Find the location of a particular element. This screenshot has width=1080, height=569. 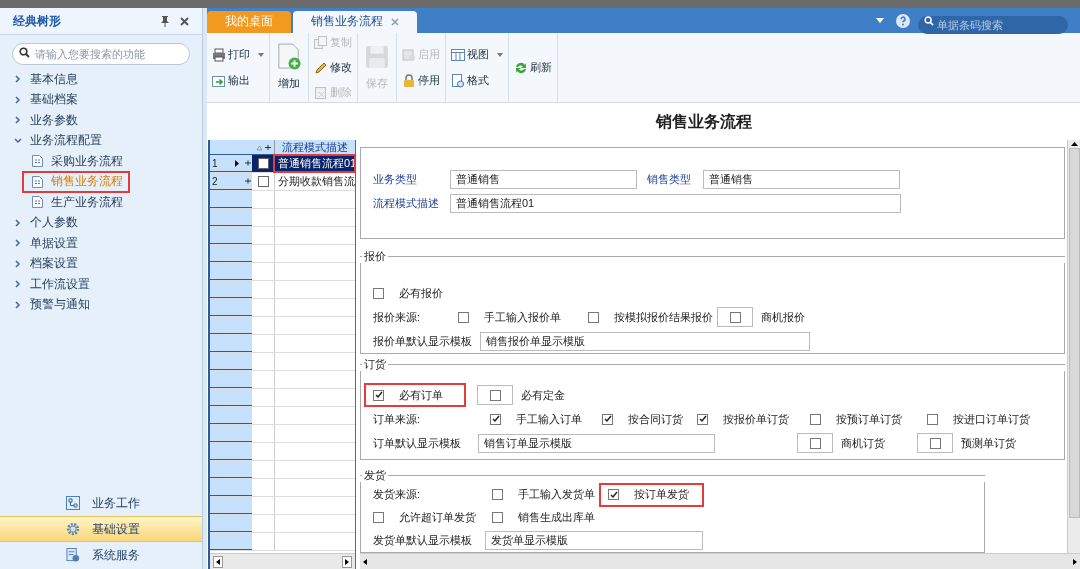

nav-item: 基础设置 is located at coordinates (101, 529).